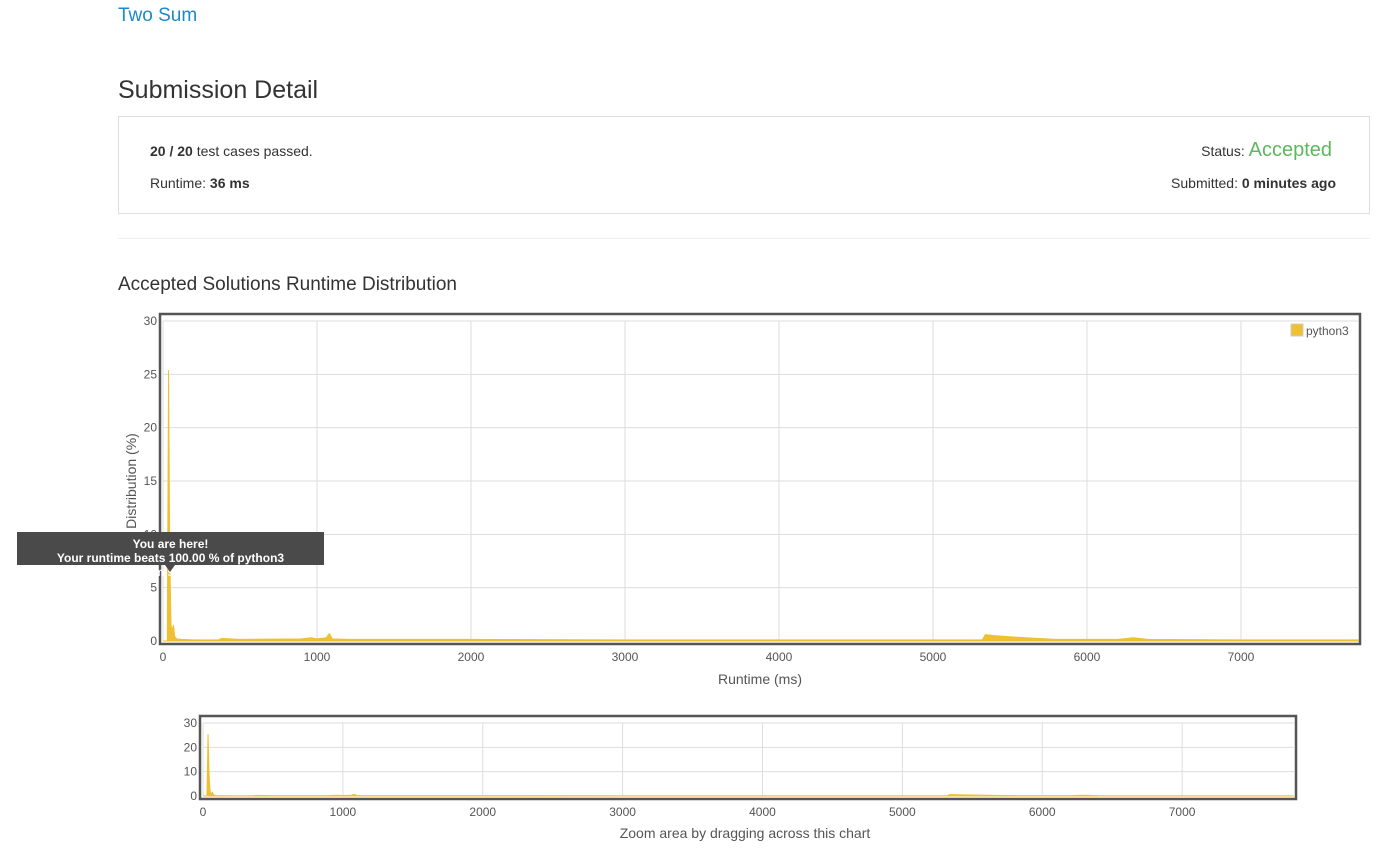  Describe the element at coordinates (1327, 331) in the screenshot. I see `legend-label: python3` at that location.